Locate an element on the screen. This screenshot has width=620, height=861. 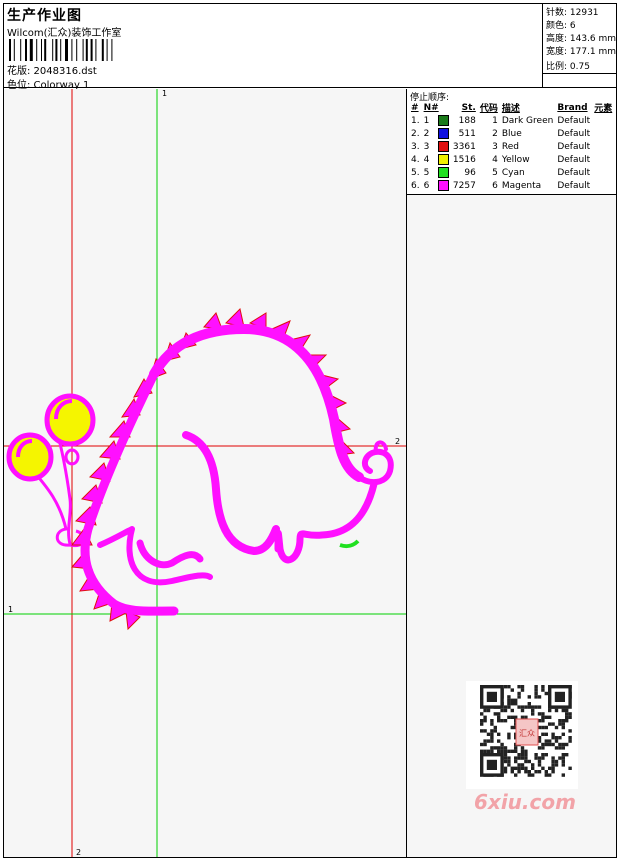
row-stitches: 7257 is located at coordinates (464, 185).